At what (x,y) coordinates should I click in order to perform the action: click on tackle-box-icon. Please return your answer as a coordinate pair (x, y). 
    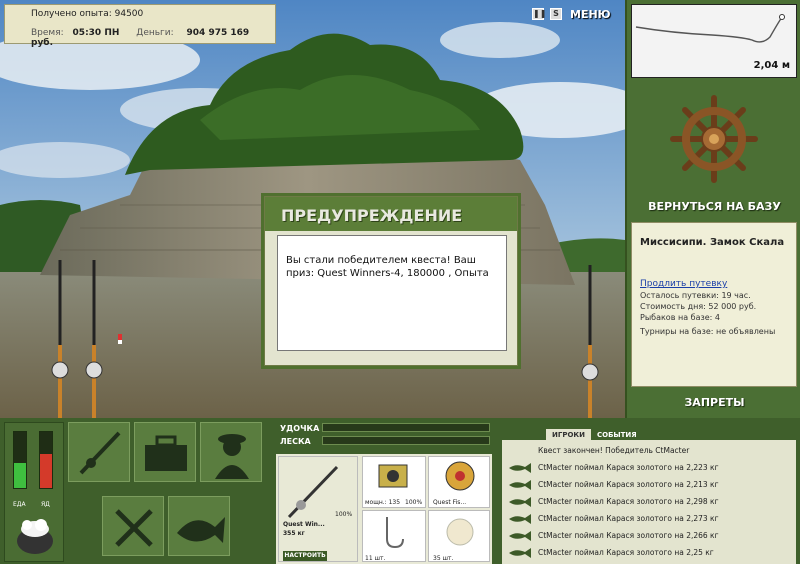
    Looking at the image, I should click on (166, 453).